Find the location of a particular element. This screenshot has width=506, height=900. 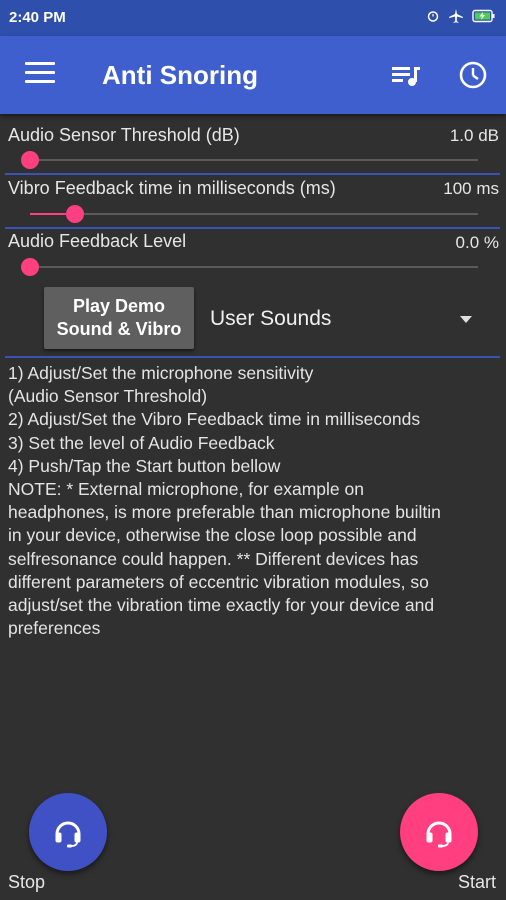

audio-feedback-label: Audio Feedback Level is located at coordinates (97, 241).